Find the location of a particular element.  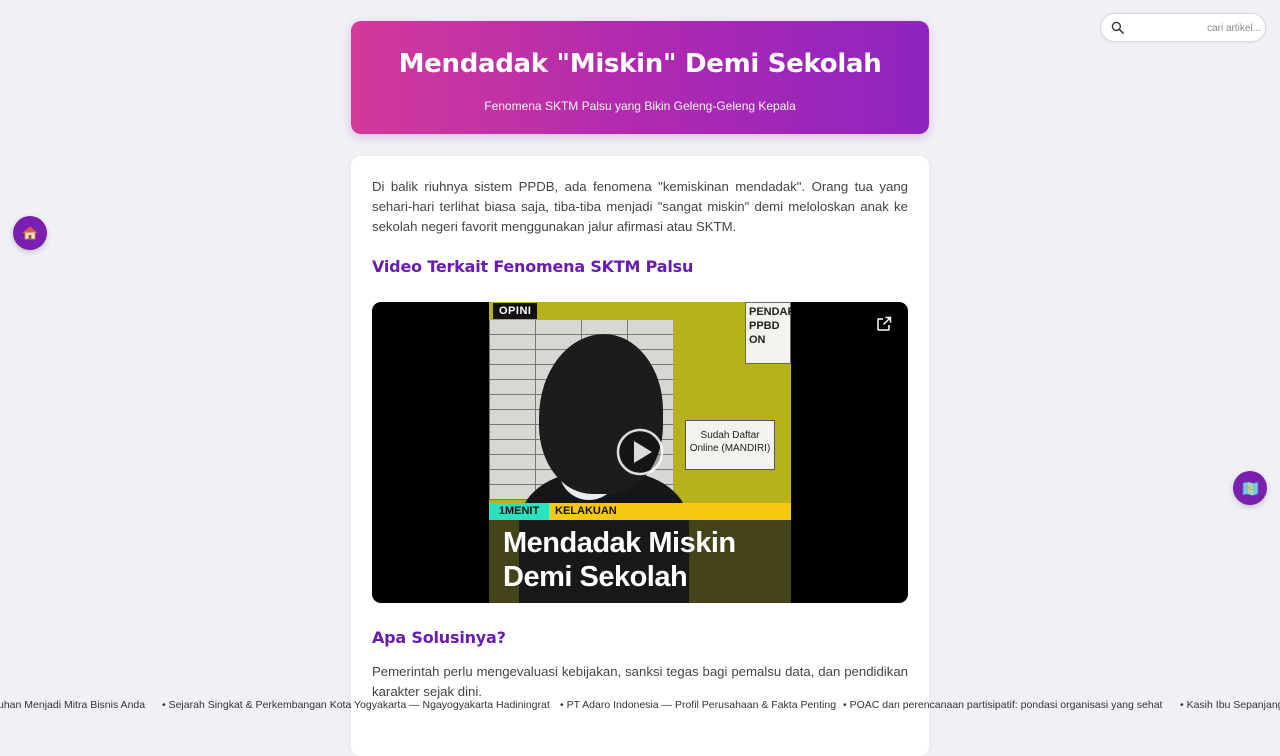

video-heading: Video Terkait Fenomena SKTM Palsu is located at coordinates (533, 266).